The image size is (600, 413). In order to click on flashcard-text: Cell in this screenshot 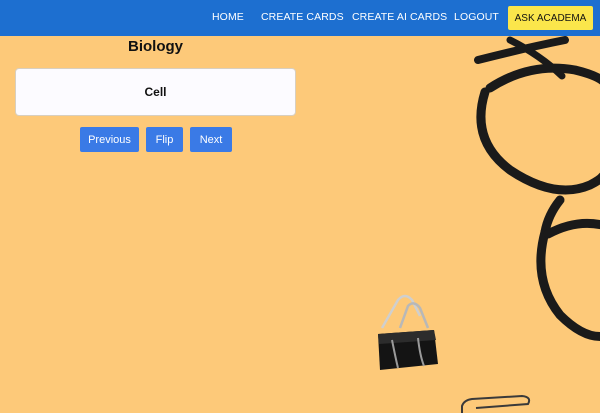, I will do `click(155, 92)`.